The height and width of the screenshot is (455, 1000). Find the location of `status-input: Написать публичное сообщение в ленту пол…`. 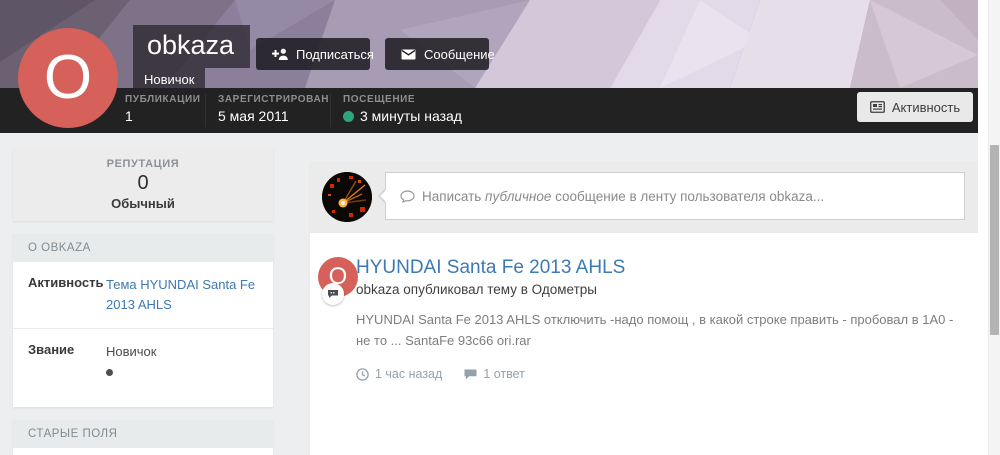

status-input: Написать публичное сообщение в ленту пол… is located at coordinates (675, 196).